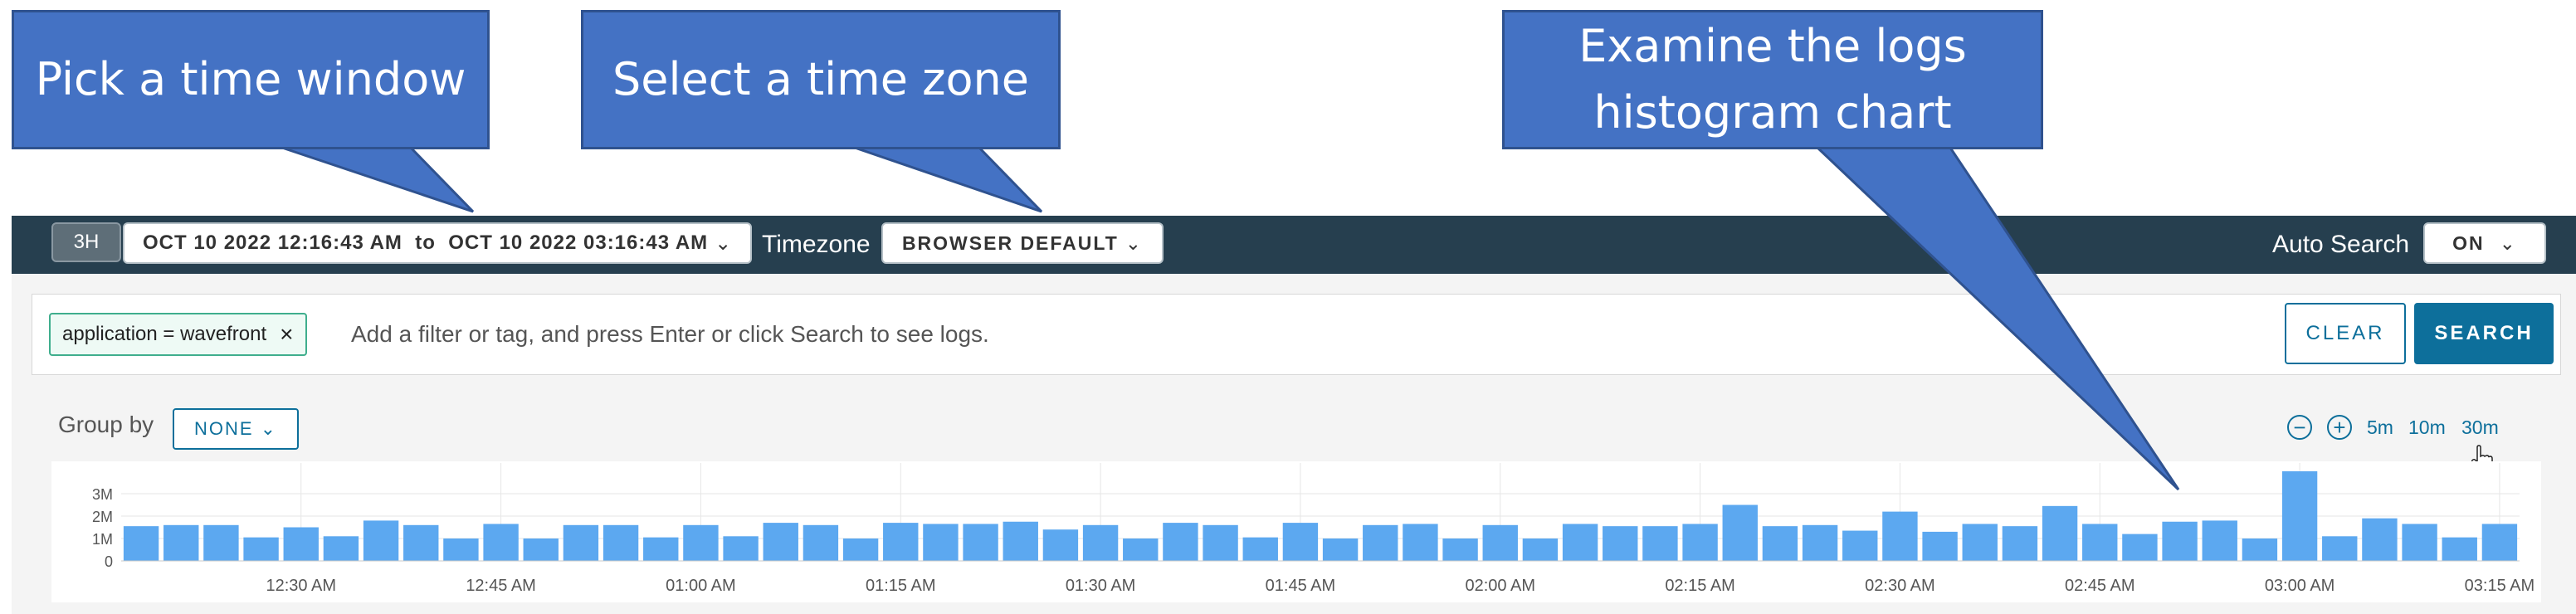  I want to click on x-tick-label: 12:45 AM, so click(501, 586).